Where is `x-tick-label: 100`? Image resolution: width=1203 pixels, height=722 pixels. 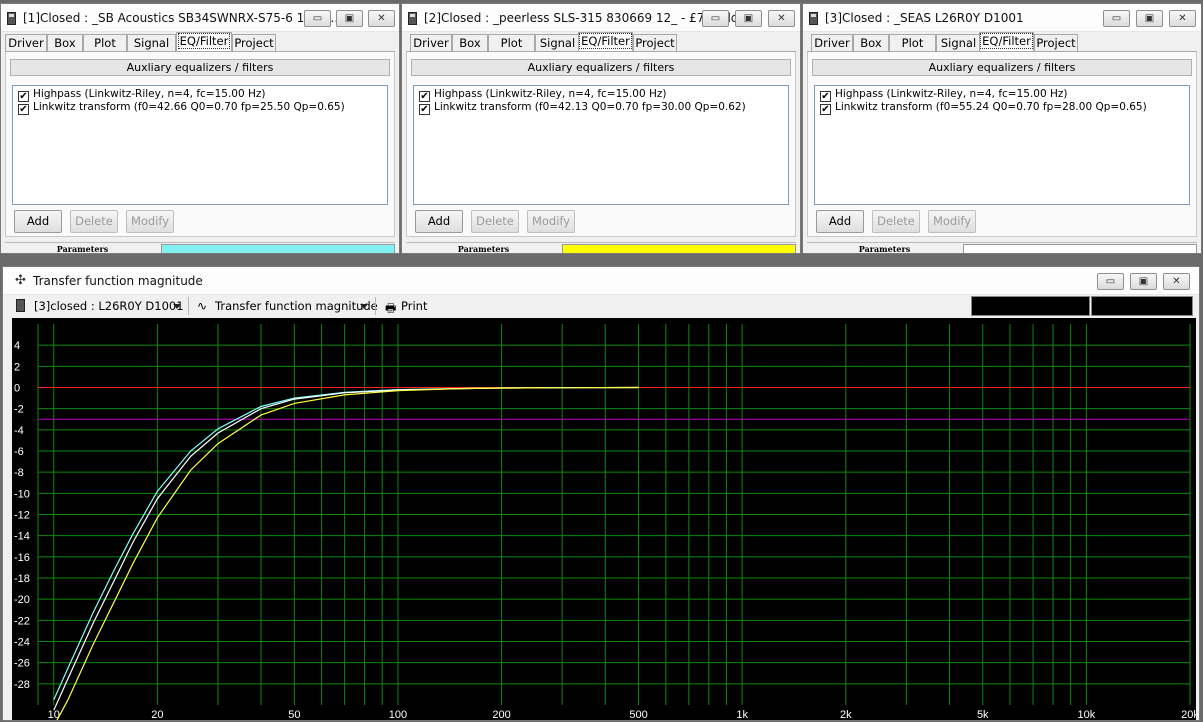 x-tick-label: 100 is located at coordinates (398, 714).